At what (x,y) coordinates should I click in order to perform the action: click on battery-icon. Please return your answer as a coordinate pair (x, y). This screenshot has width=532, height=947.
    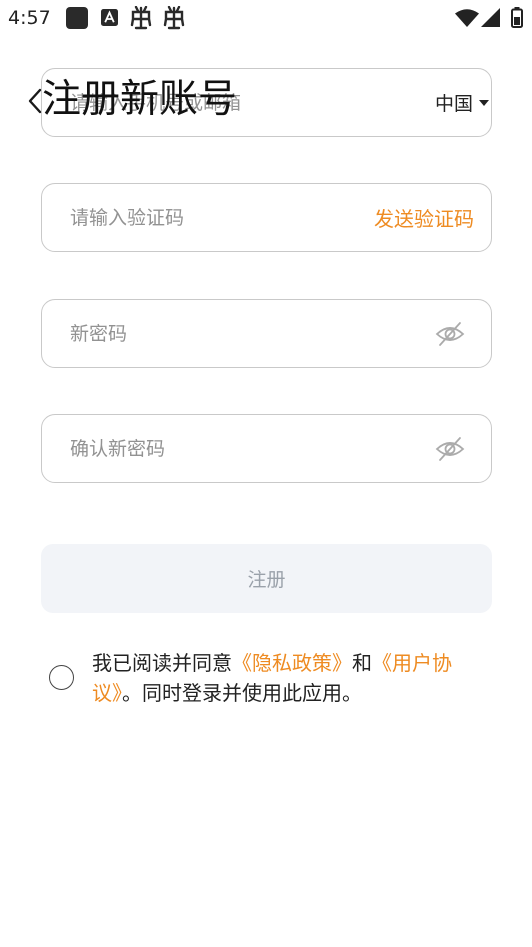
    Looking at the image, I should click on (517, 17).